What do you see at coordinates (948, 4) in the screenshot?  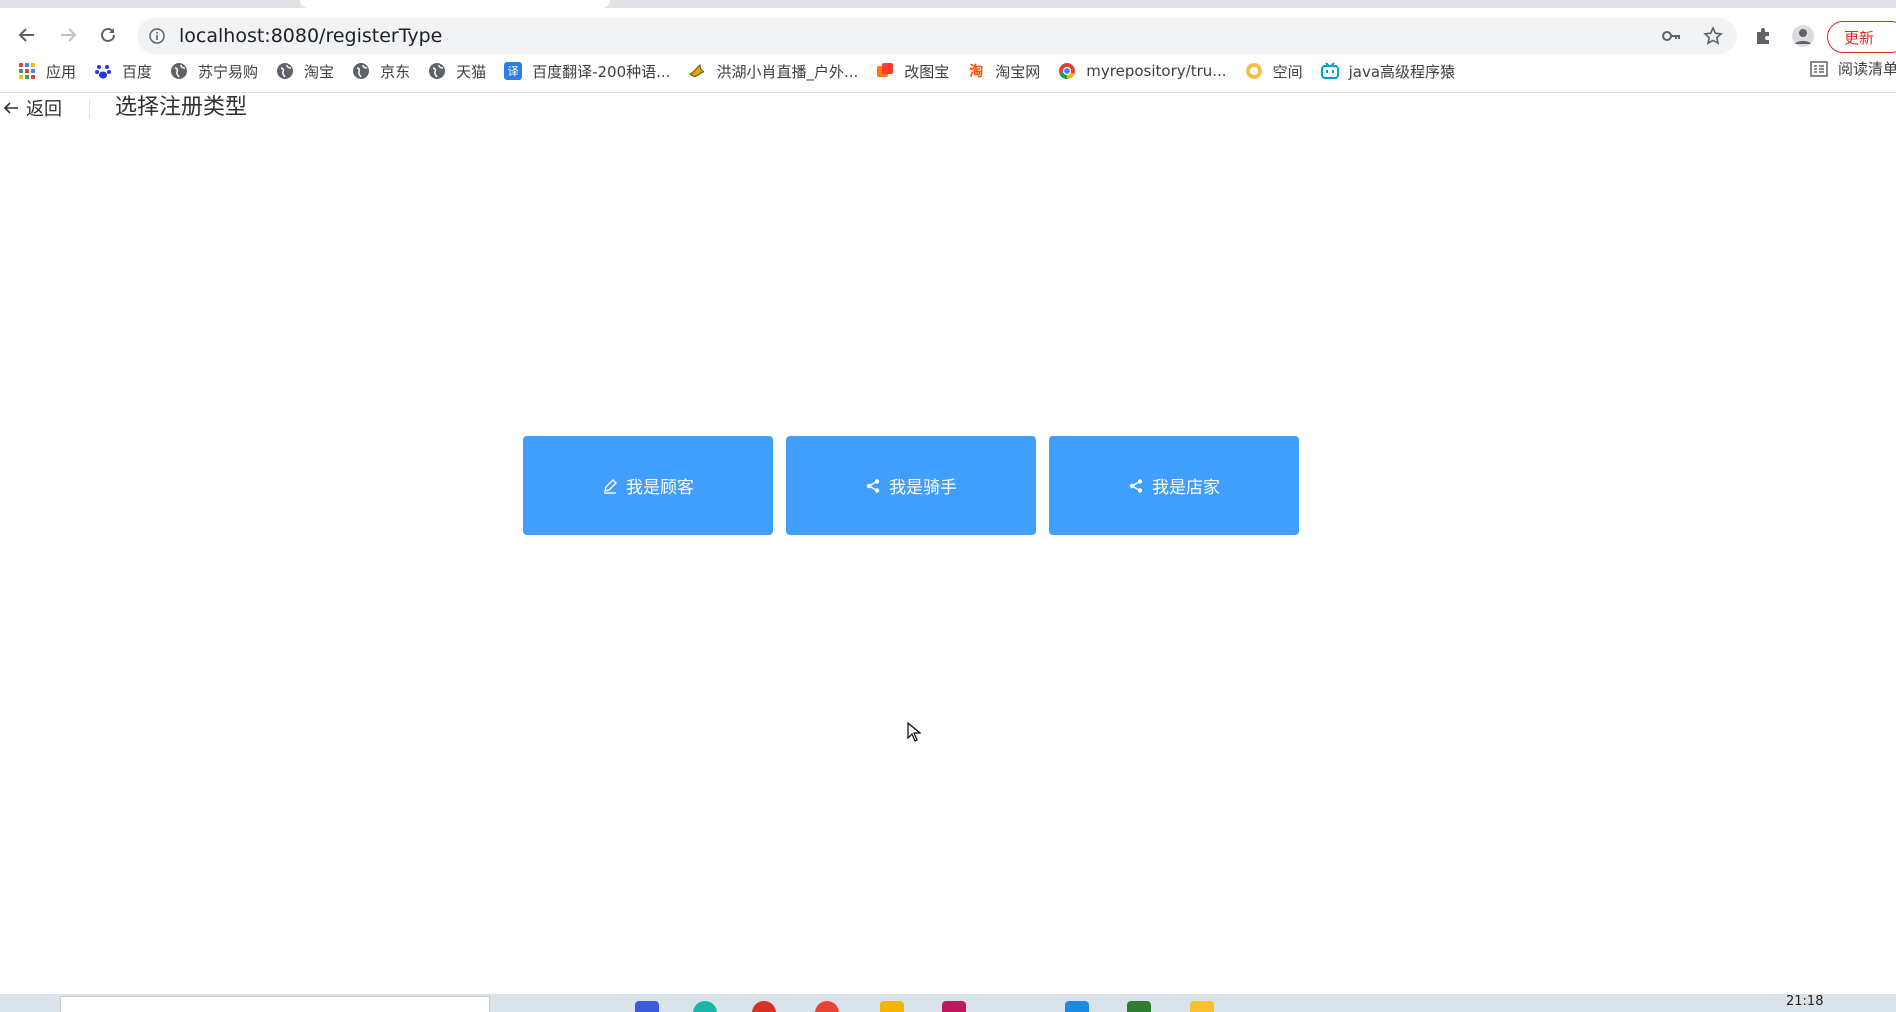 I see `tab-strip` at bounding box center [948, 4].